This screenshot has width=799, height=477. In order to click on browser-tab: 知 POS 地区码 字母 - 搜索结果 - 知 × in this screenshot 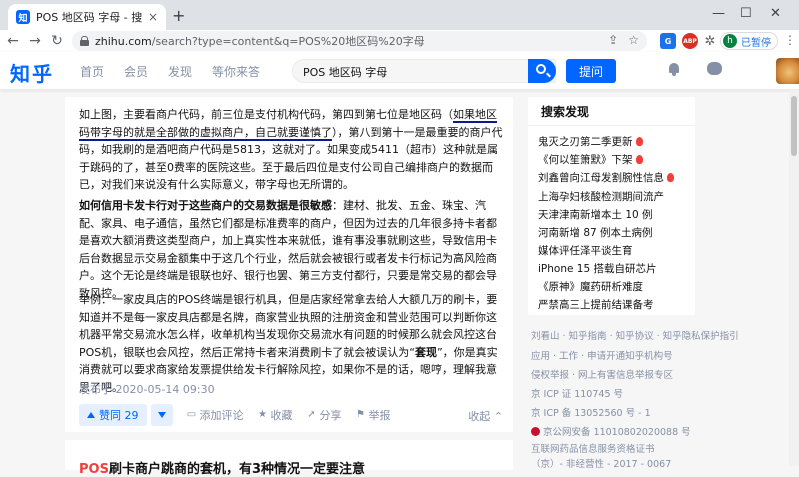, I will do `click(87, 17)`.